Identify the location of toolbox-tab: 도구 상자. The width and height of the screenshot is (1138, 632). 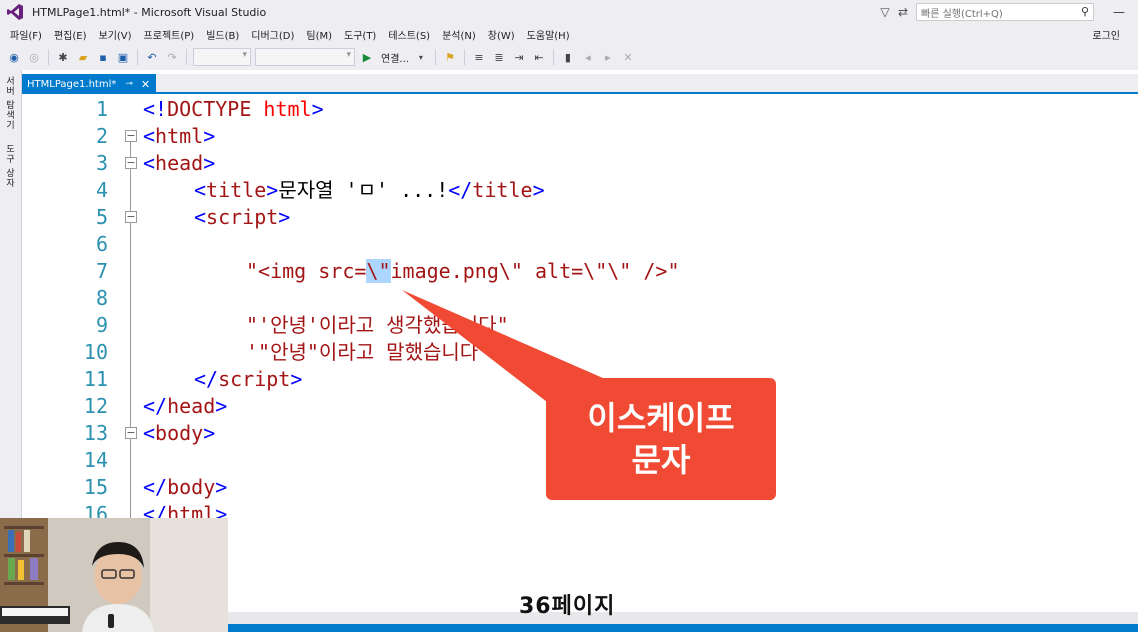
(9, 166).